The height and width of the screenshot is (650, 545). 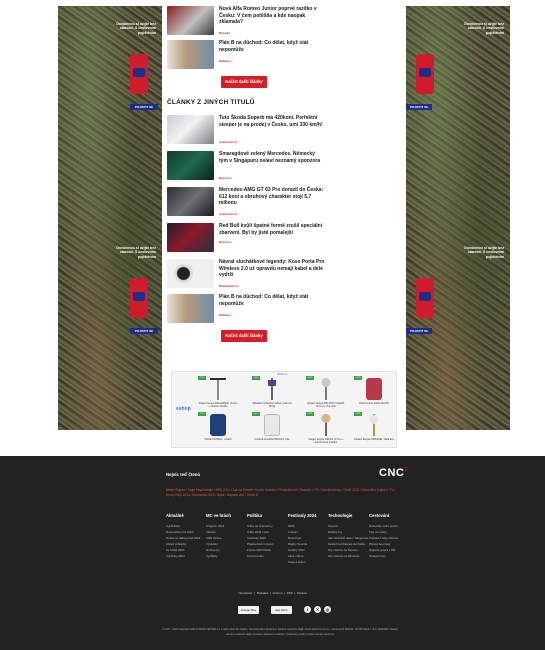 I want to click on ad-product-name: Polstrované křeslo RAOS, so click(x=374, y=403).